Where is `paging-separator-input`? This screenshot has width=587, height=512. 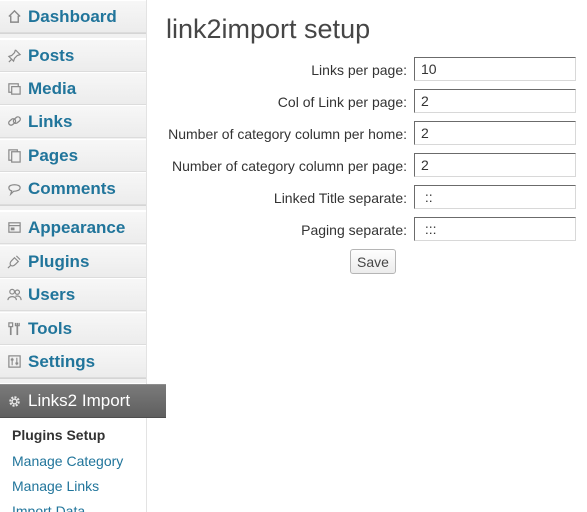 paging-separator-input is located at coordinates (495, 229).